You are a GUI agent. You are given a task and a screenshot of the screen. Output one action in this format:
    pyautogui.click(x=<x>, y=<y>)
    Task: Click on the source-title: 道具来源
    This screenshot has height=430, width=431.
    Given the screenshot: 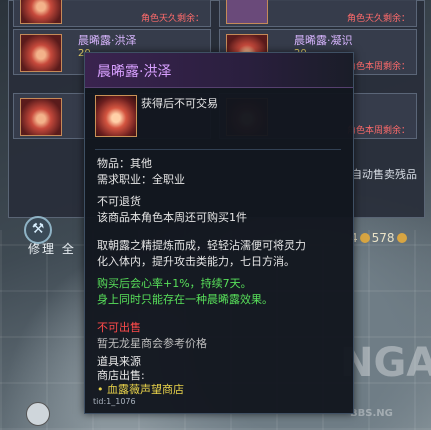 What is the action you would take?
    pyautogui.click(x=119, y=361)
    